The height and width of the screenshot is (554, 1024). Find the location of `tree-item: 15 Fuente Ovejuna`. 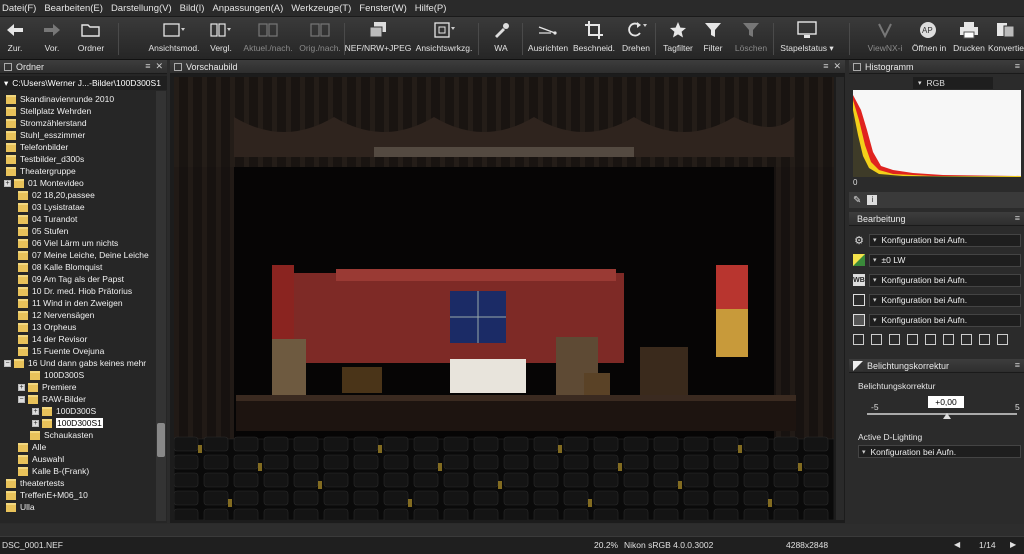

tree-item: 15 Fuente Ovejuna is located at coordinates (61, 351).